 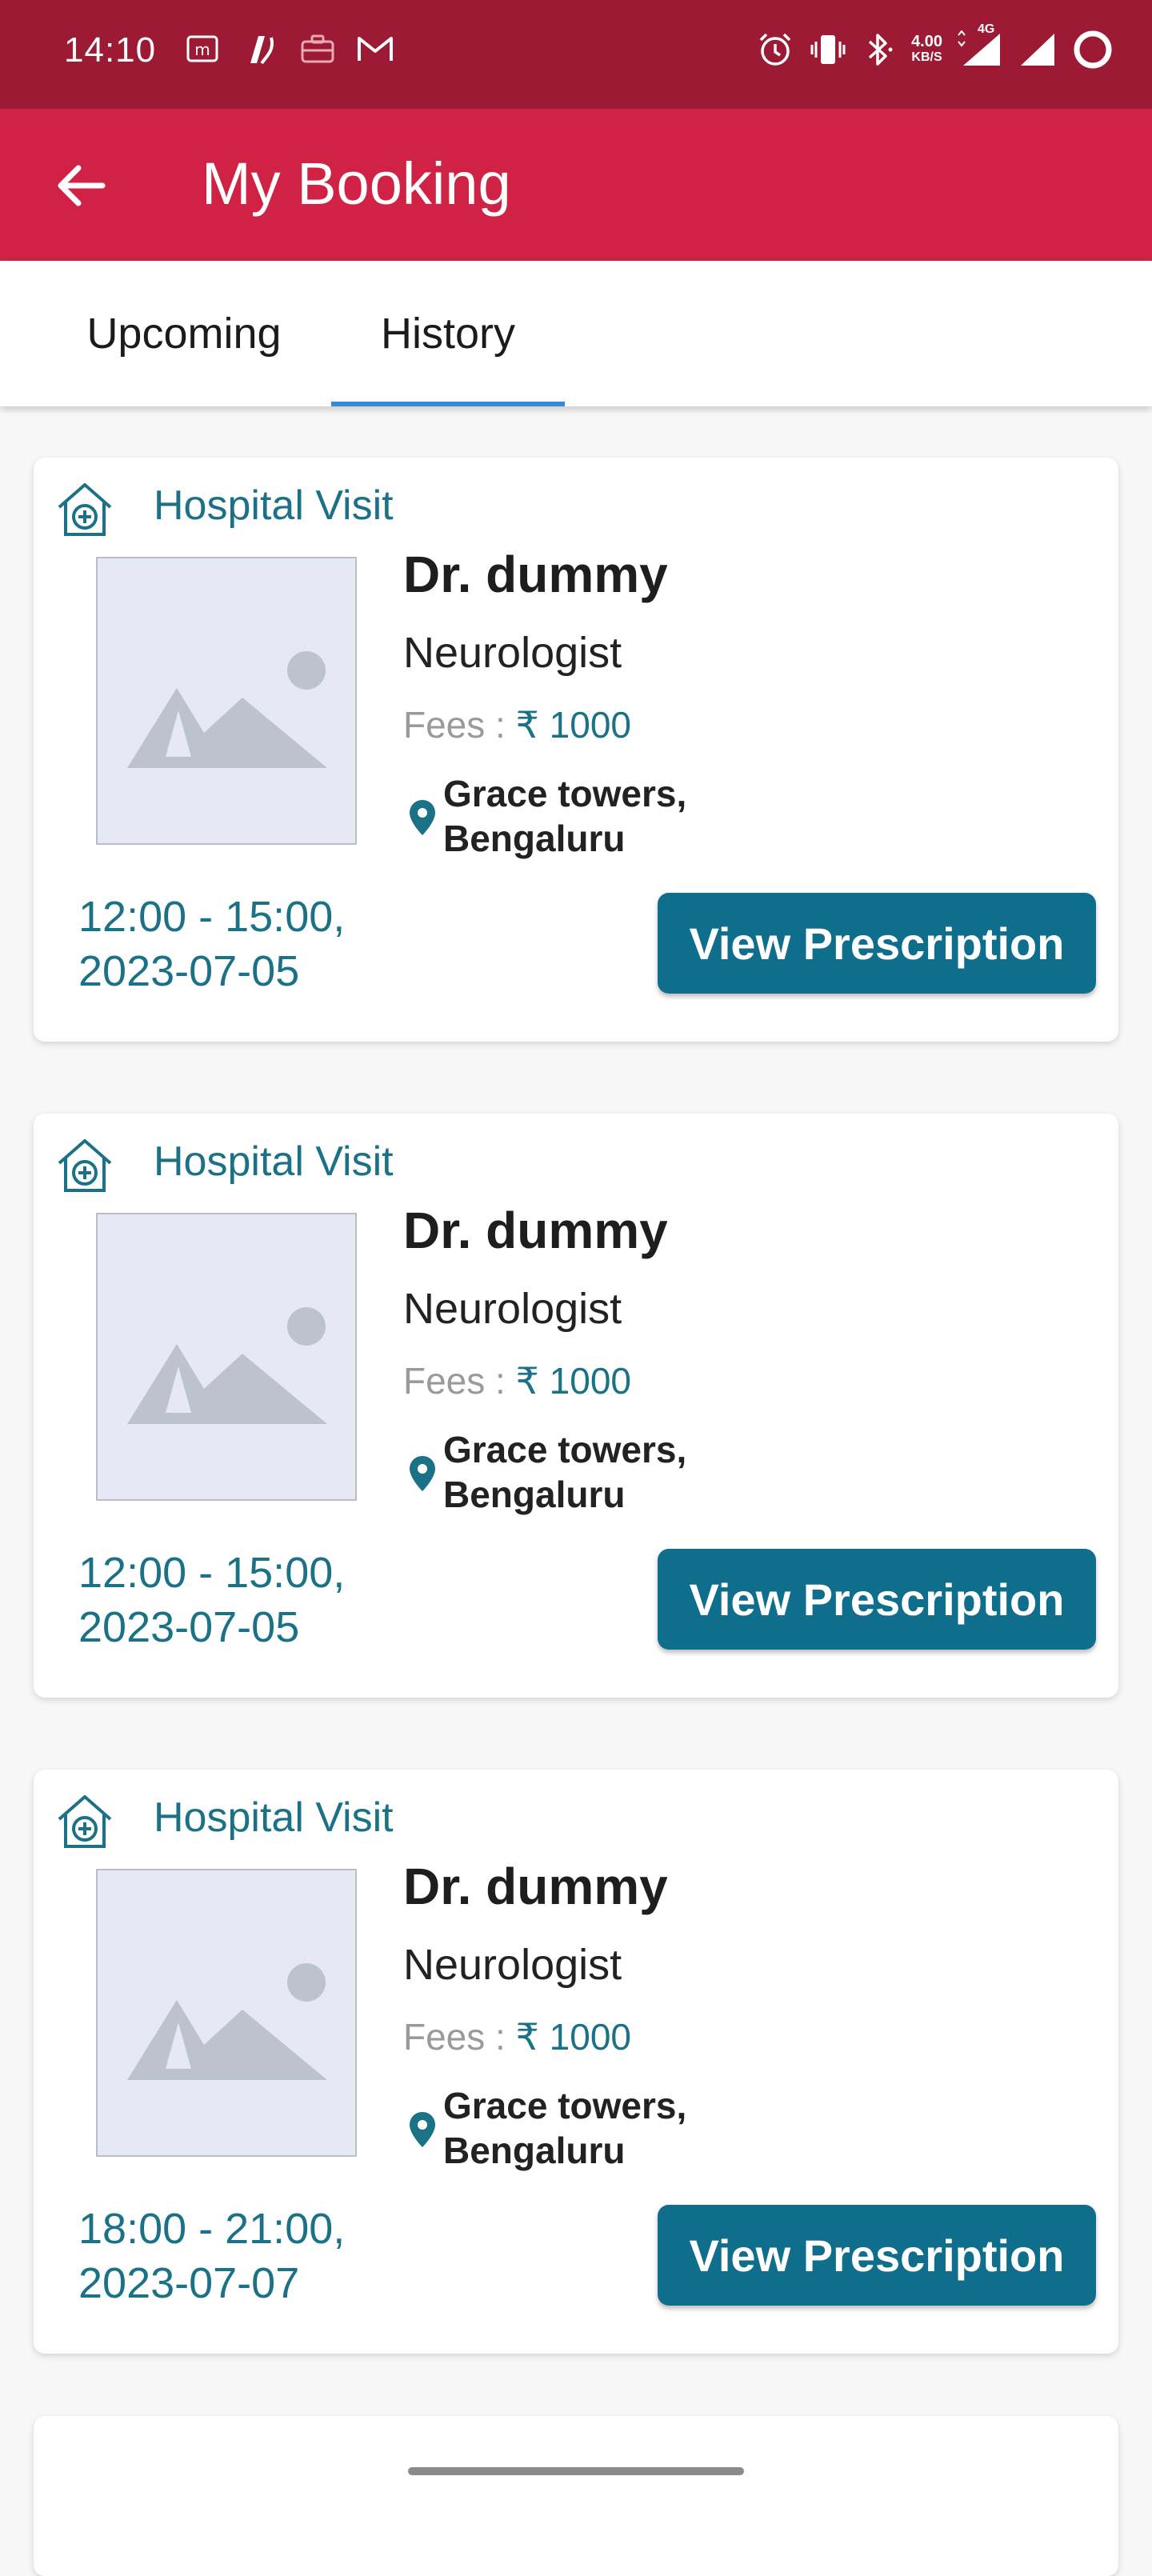 I want to click on notification-icons: m, so click(x=288, y=49).